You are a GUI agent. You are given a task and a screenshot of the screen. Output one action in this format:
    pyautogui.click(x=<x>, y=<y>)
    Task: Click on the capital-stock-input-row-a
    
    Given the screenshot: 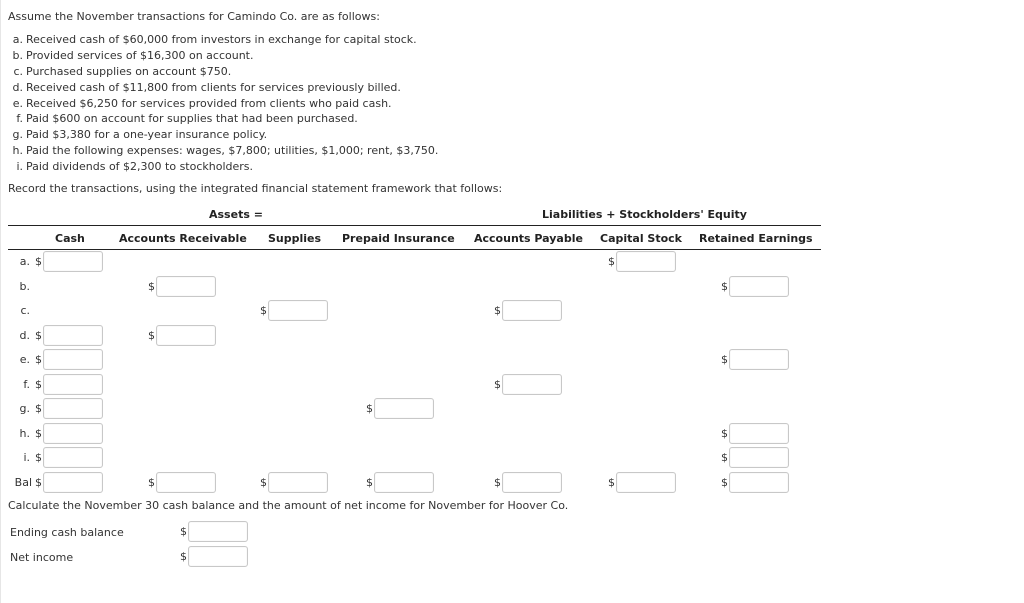 What is the action you would take?
    pyautogui.click(x=646, y=261)
    